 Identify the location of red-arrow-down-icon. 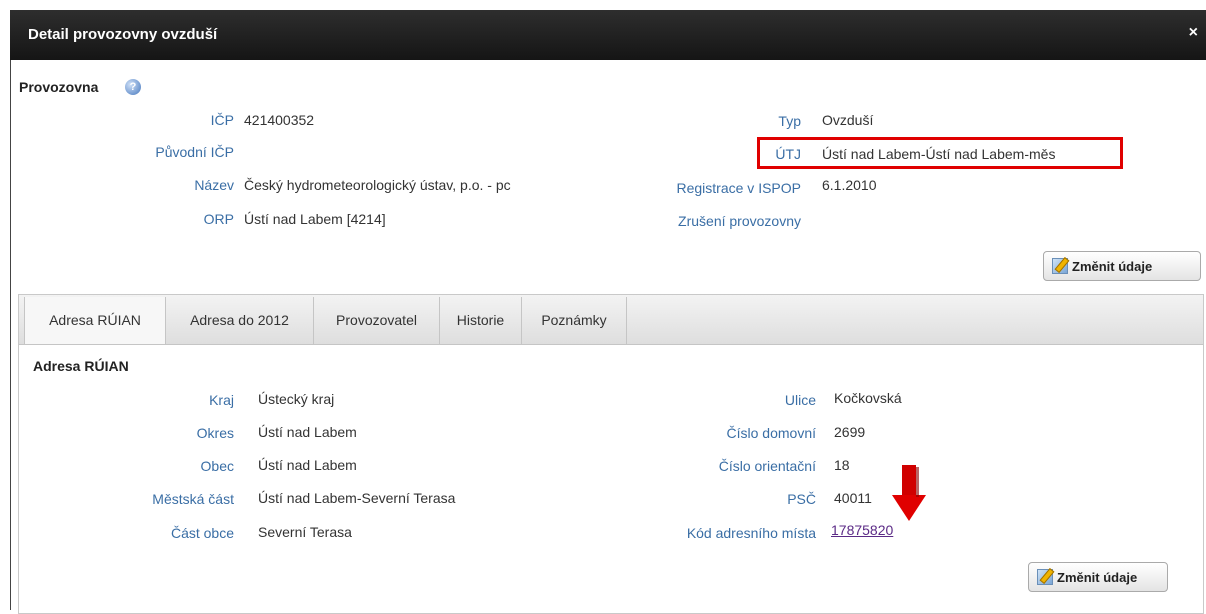
(909, 493).